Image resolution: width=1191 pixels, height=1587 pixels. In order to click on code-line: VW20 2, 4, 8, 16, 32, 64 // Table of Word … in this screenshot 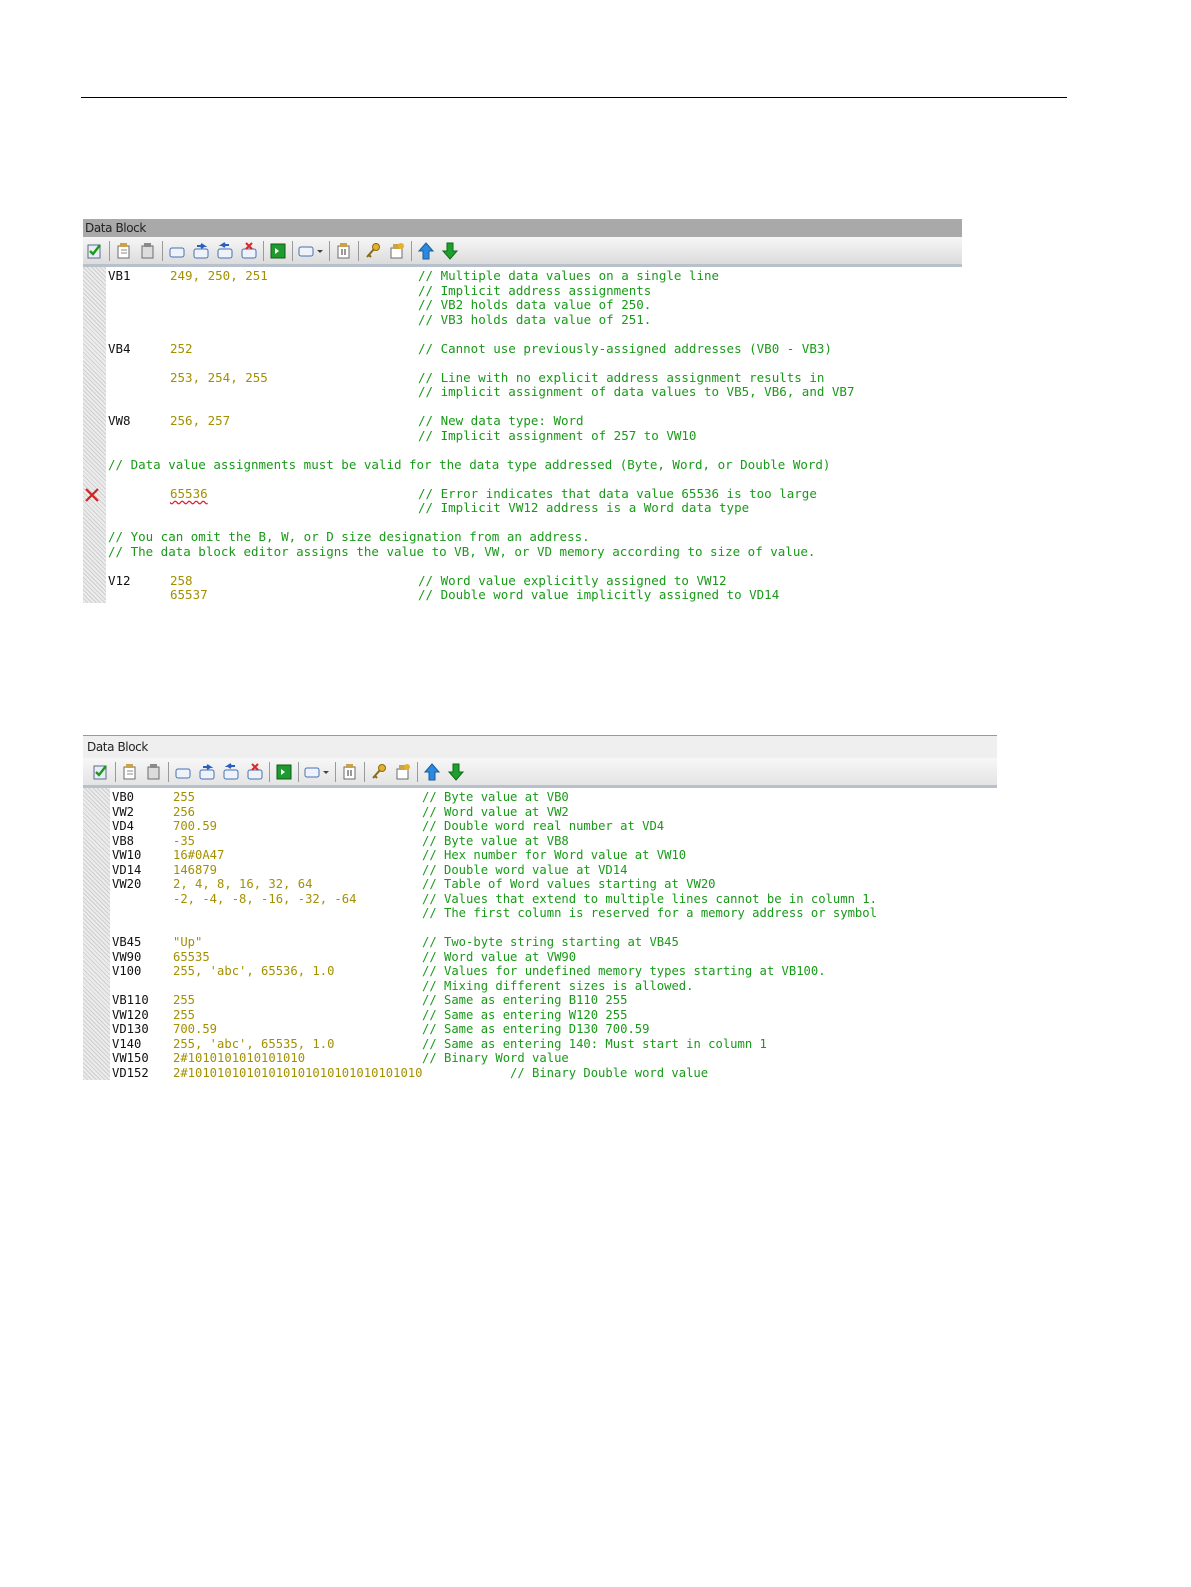, I will do `click(553, 884)`.